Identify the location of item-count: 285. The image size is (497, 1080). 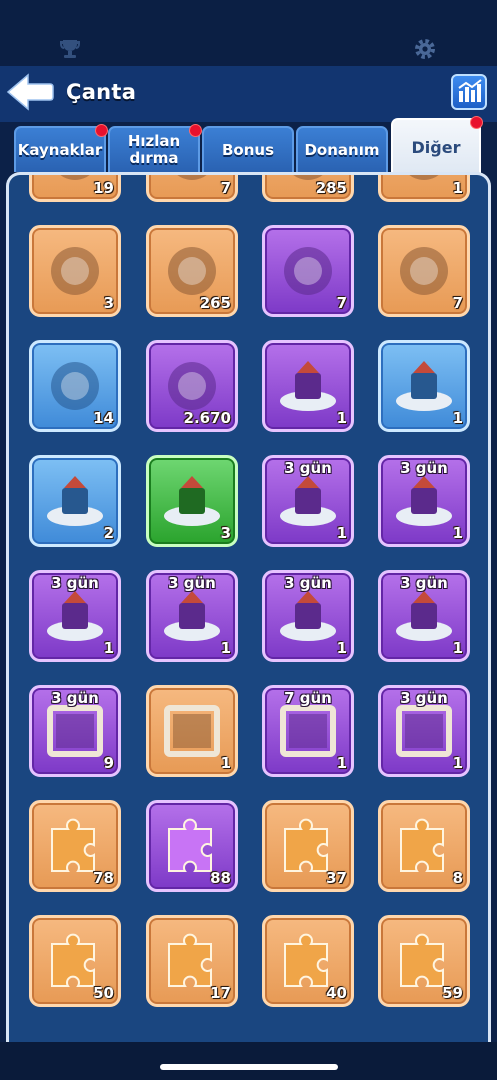
(331, 188).